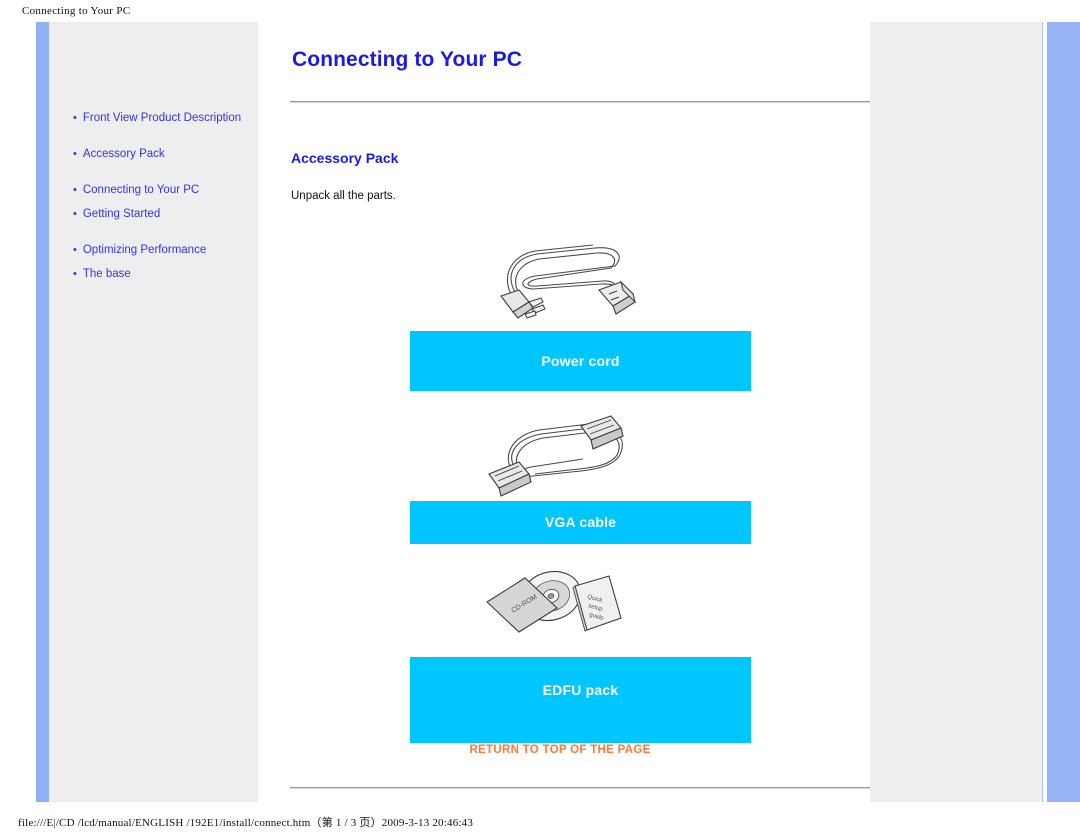 This screenshot has width=1080, height=834. Describe the element at coordinates (580, 788) in the screenshot. I see `footer-divider` at that location.